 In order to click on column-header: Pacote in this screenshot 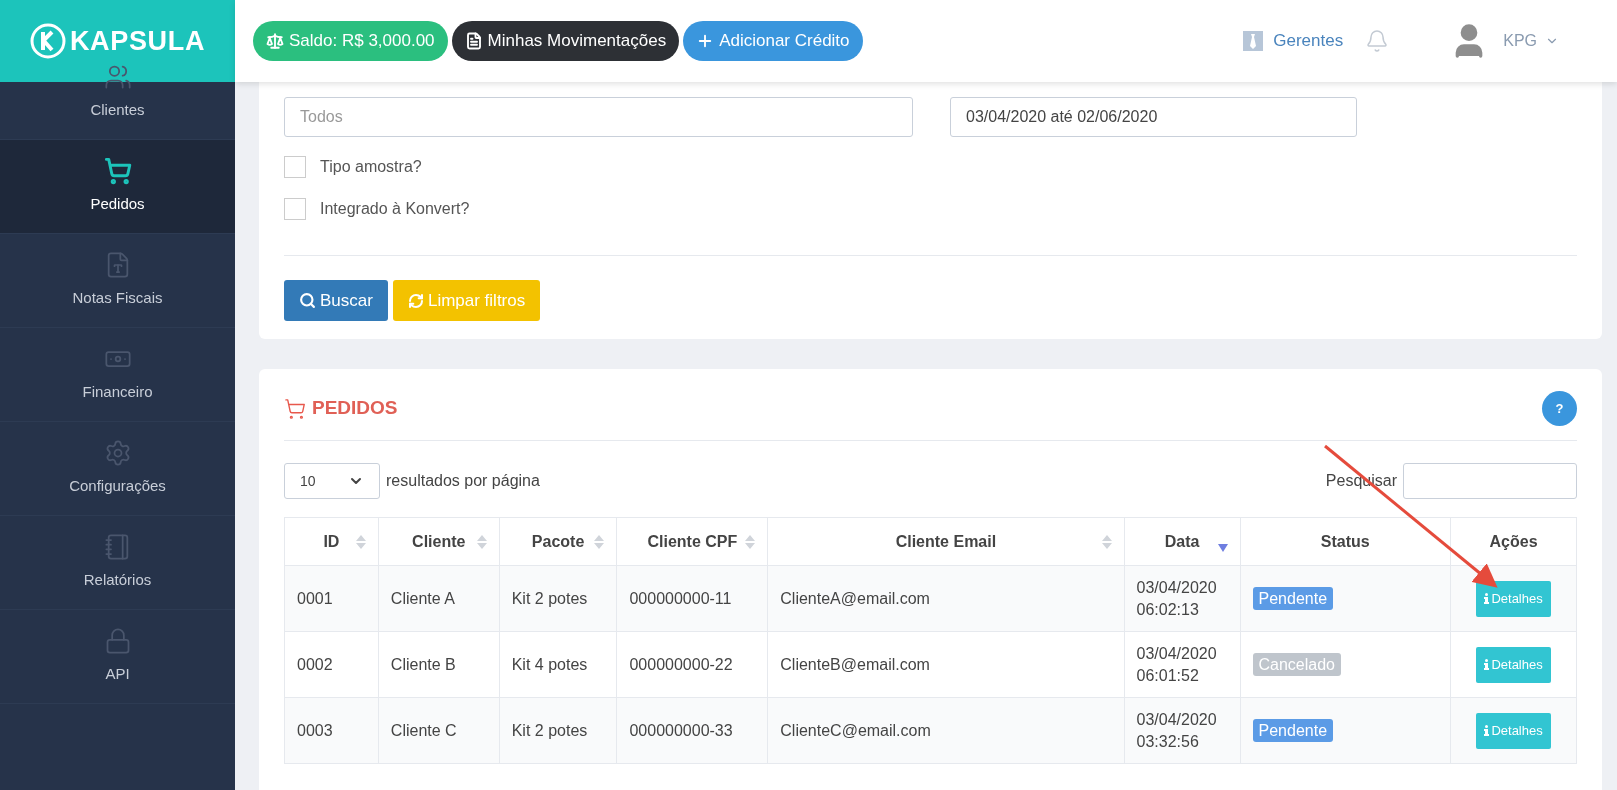, I will do `click(558, 541)`.